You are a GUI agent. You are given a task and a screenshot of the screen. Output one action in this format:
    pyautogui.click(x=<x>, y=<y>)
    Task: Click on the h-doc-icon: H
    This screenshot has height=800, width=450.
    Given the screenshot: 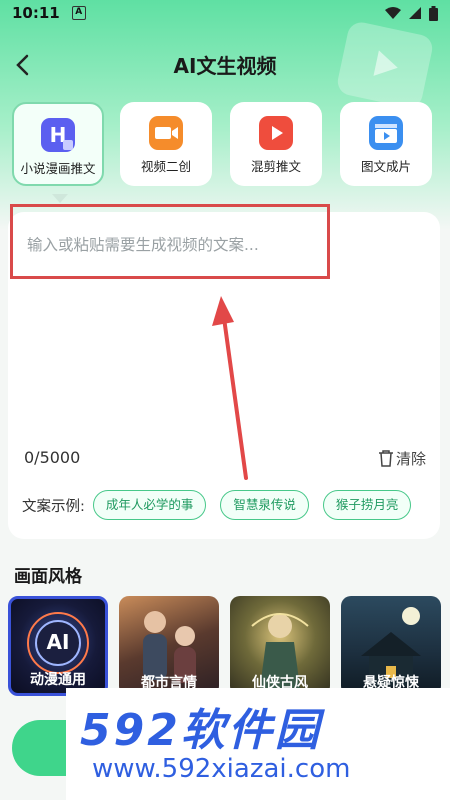 What is the action you would take?
    pyautogui.click(x=58, y=135)
    